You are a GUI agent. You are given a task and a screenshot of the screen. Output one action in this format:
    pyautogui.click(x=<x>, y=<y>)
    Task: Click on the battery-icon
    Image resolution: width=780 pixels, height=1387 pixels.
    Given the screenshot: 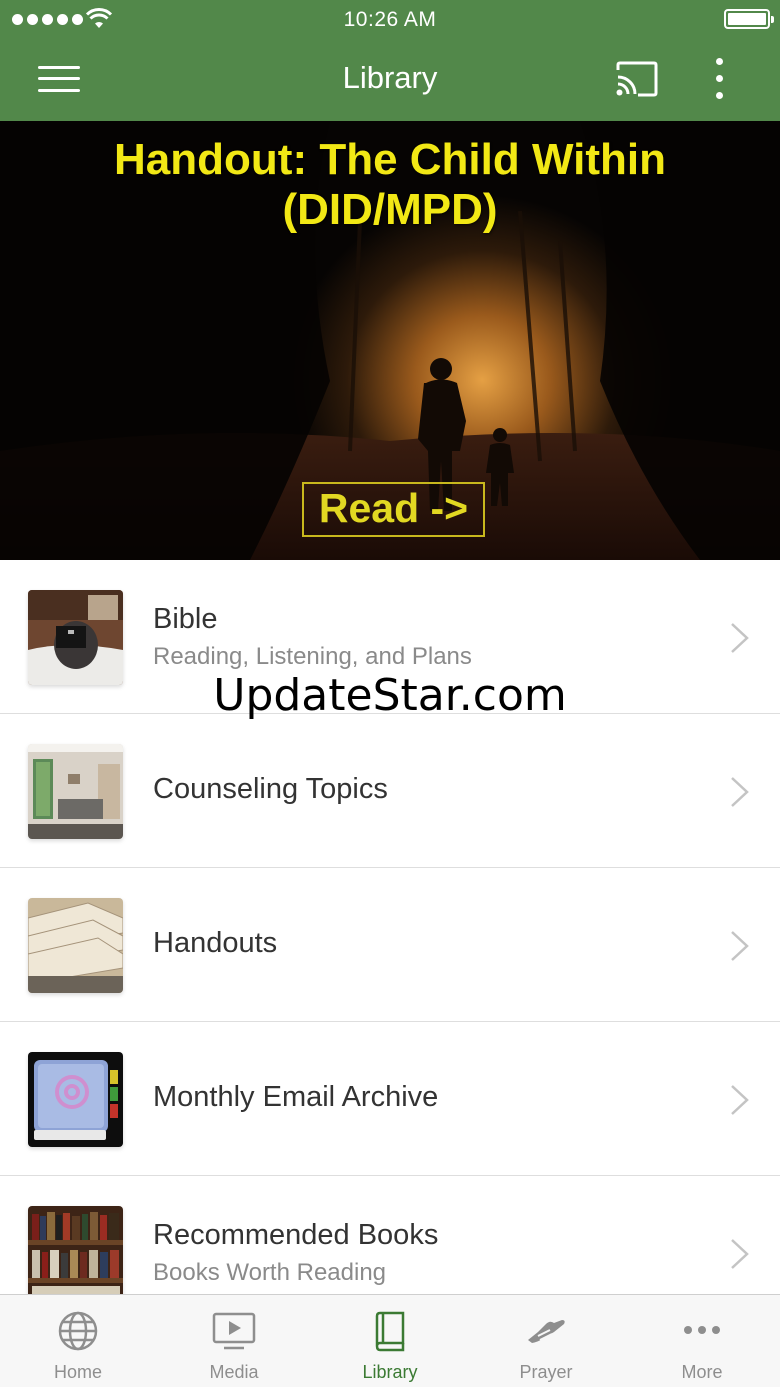 What is the action you would take?
    pyautogui.click(x=749, y=19)
    